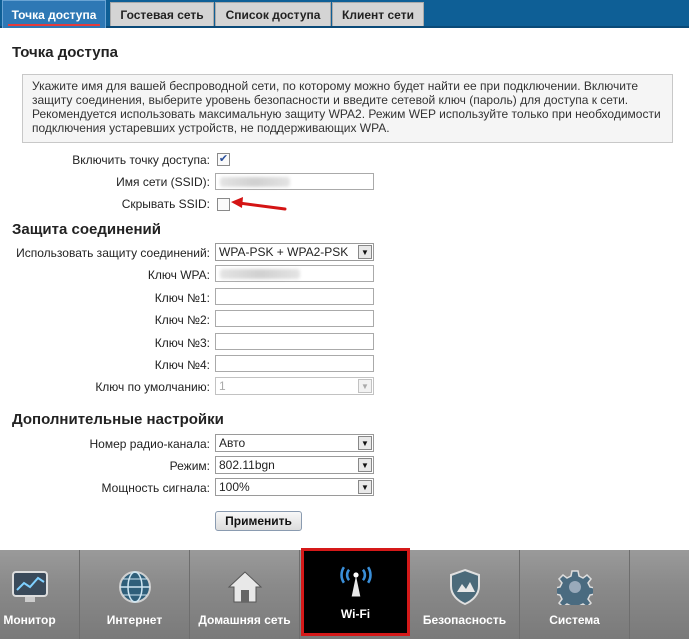 The width and height of the screenshot is (689, 639). What do you see at coordinates (294, 181) in the screenshot?
I see `ssid-input` at bounding box center [294, 181].